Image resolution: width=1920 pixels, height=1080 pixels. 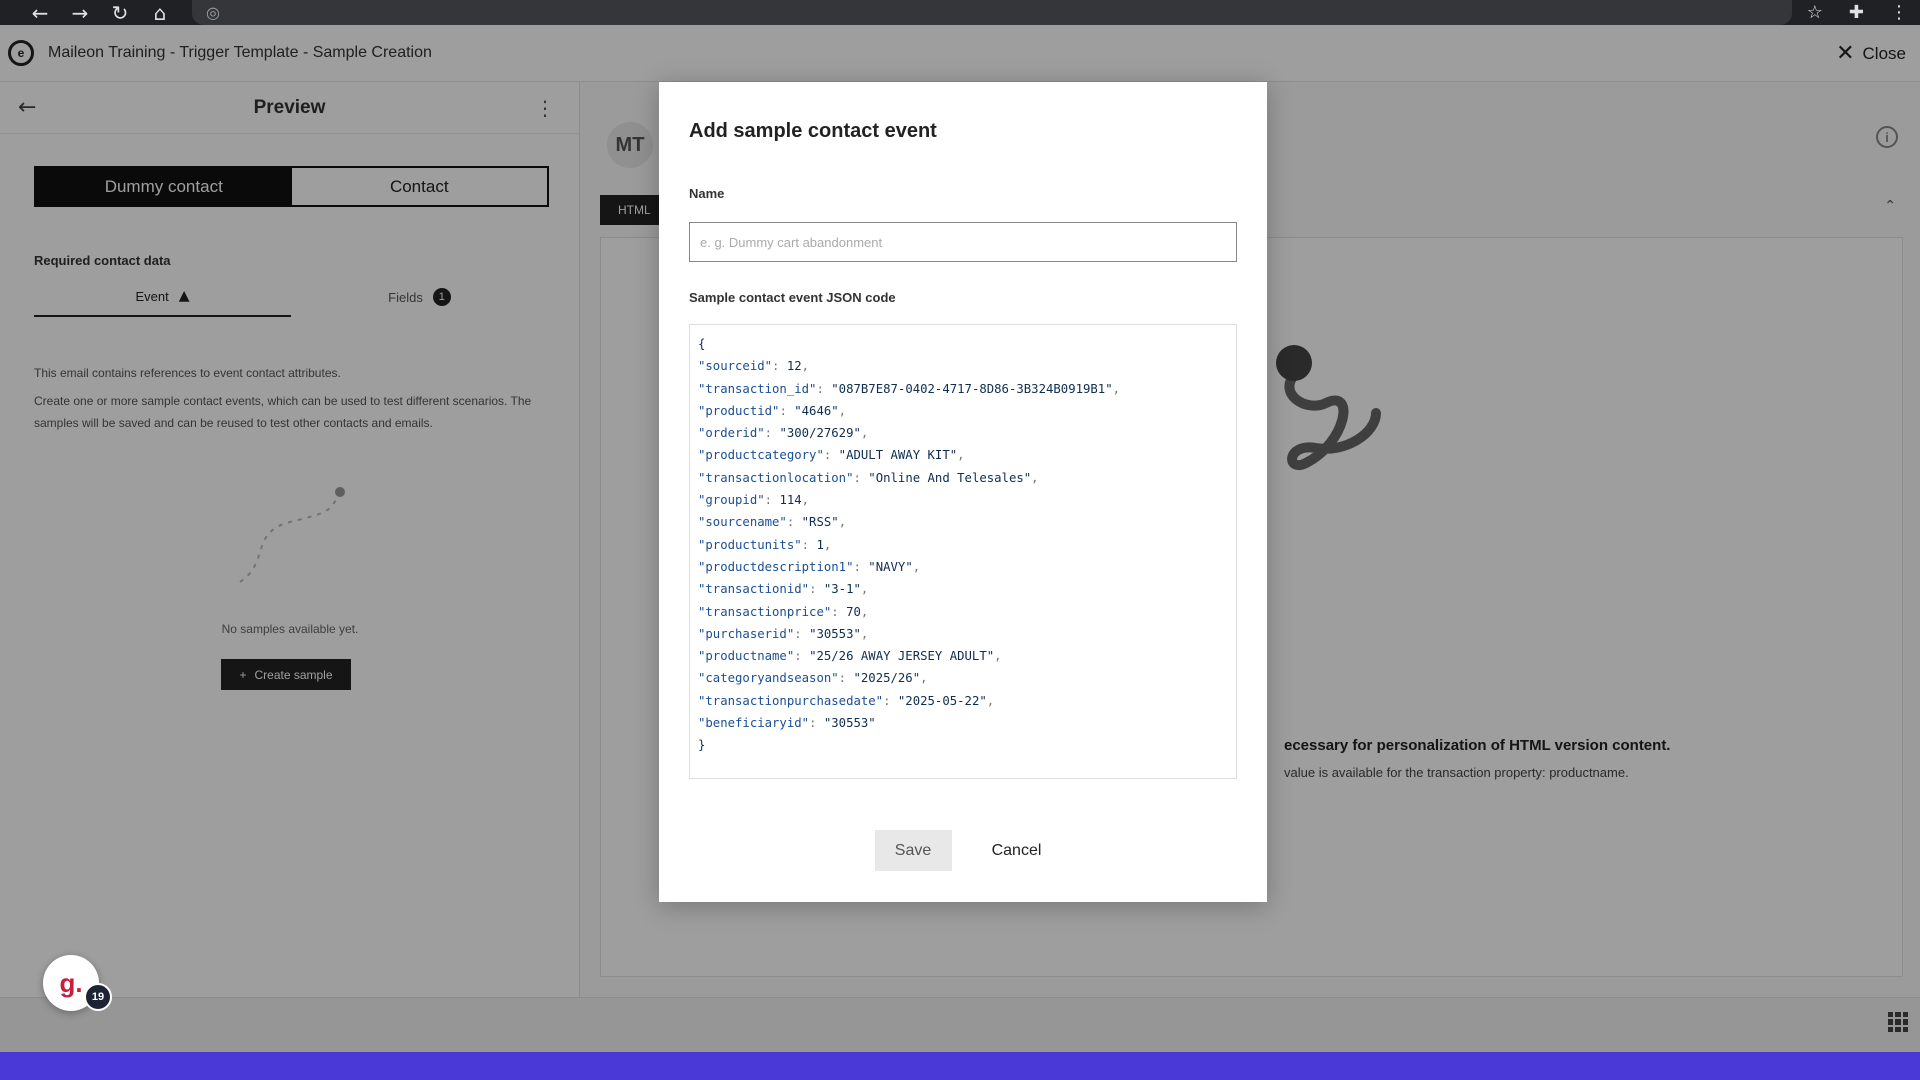 What do you see at coordinates (813, 131) in the screenshot?
I see `dialog-title: Add sample contact event` at bounding box center [813, 131].